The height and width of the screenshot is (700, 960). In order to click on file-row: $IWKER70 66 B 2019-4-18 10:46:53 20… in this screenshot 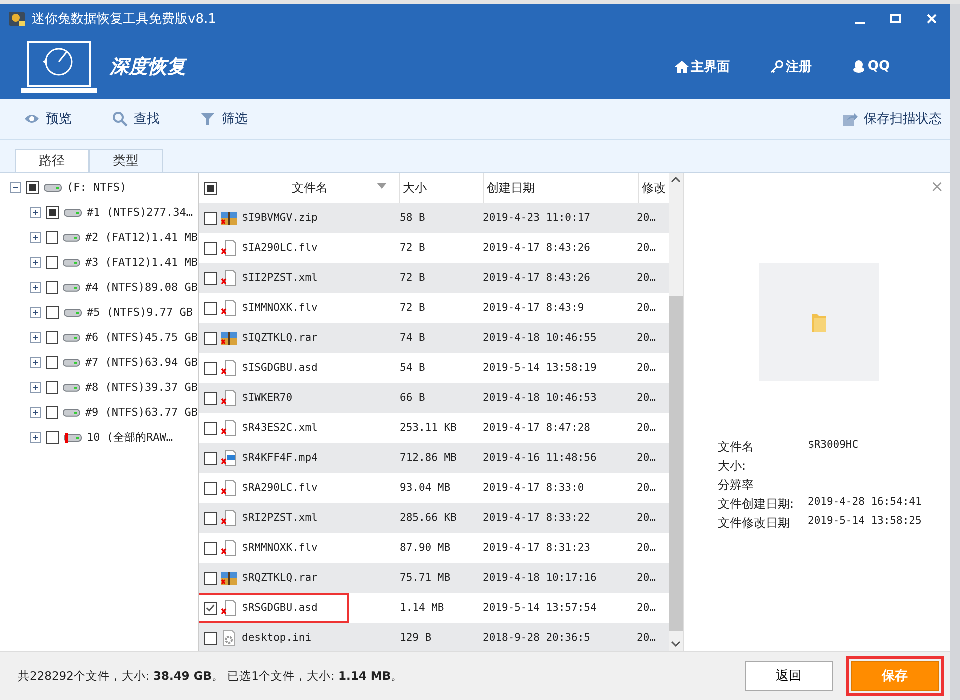, I will do `click(434, 398)`.